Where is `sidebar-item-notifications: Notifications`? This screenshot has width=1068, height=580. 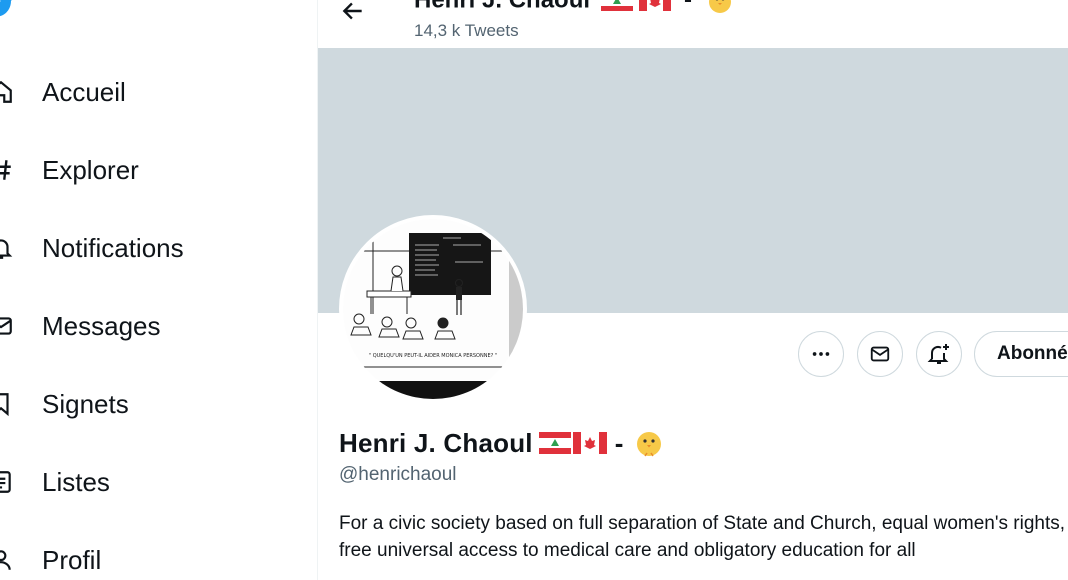 sidebar-item-notifications: Notifications is located at coordinates (120, 248).